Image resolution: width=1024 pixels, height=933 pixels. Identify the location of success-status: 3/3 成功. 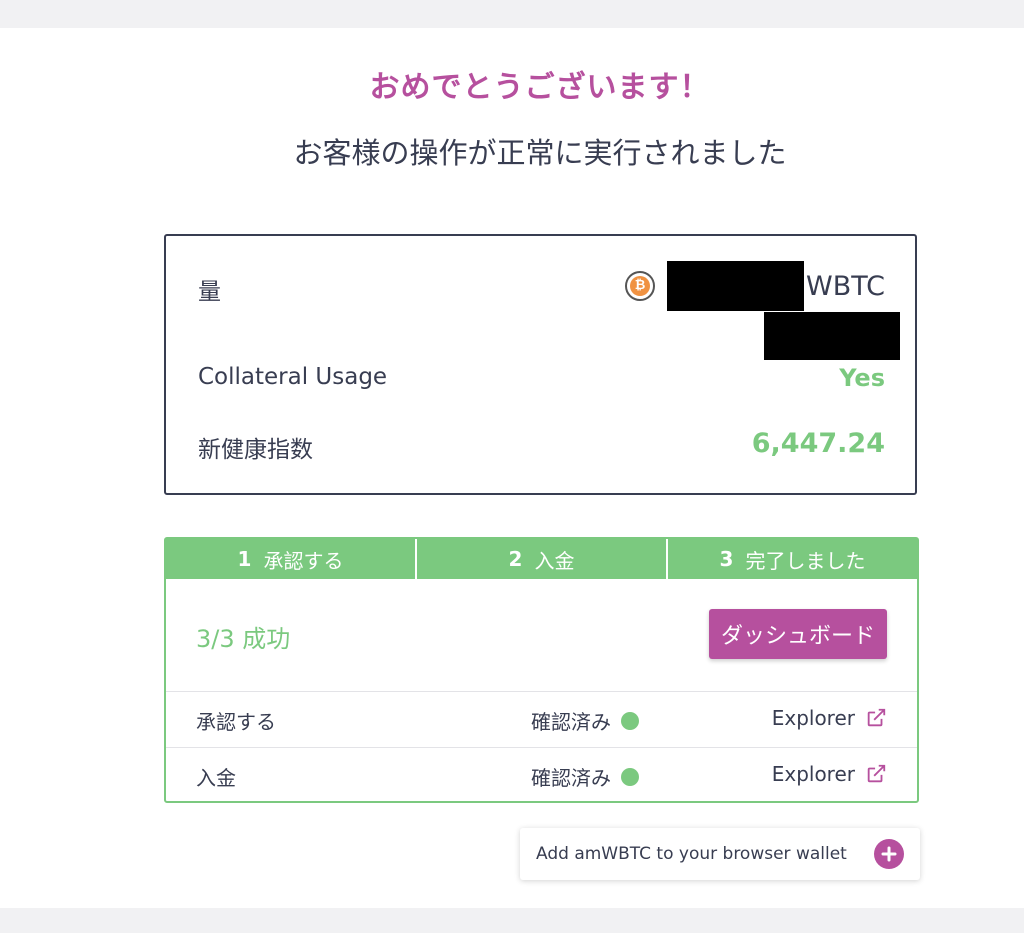
(243, 639).